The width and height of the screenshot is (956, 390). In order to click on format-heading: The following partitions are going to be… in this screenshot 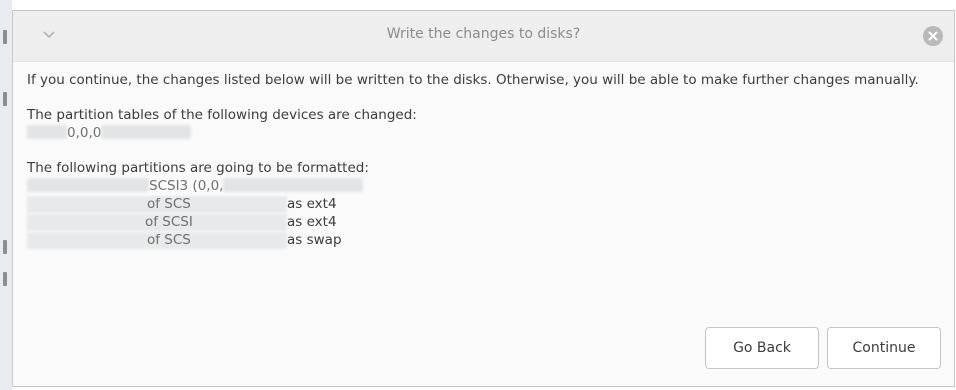, I will do `click(198, 168)`.